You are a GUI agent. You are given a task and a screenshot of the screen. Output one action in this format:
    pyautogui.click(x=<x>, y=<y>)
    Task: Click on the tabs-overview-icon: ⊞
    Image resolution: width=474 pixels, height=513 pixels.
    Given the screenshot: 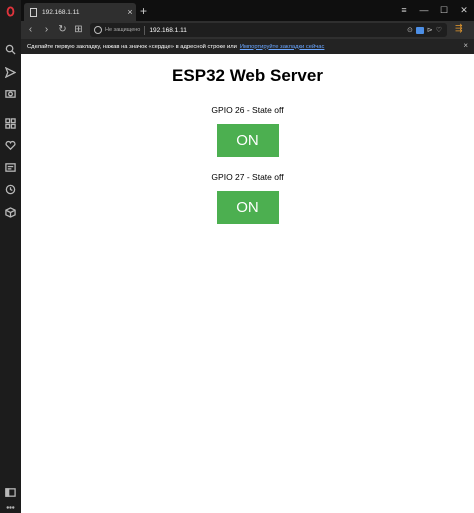 What is the action you would take?
    pyautogui.click(x=78, y=30)
    